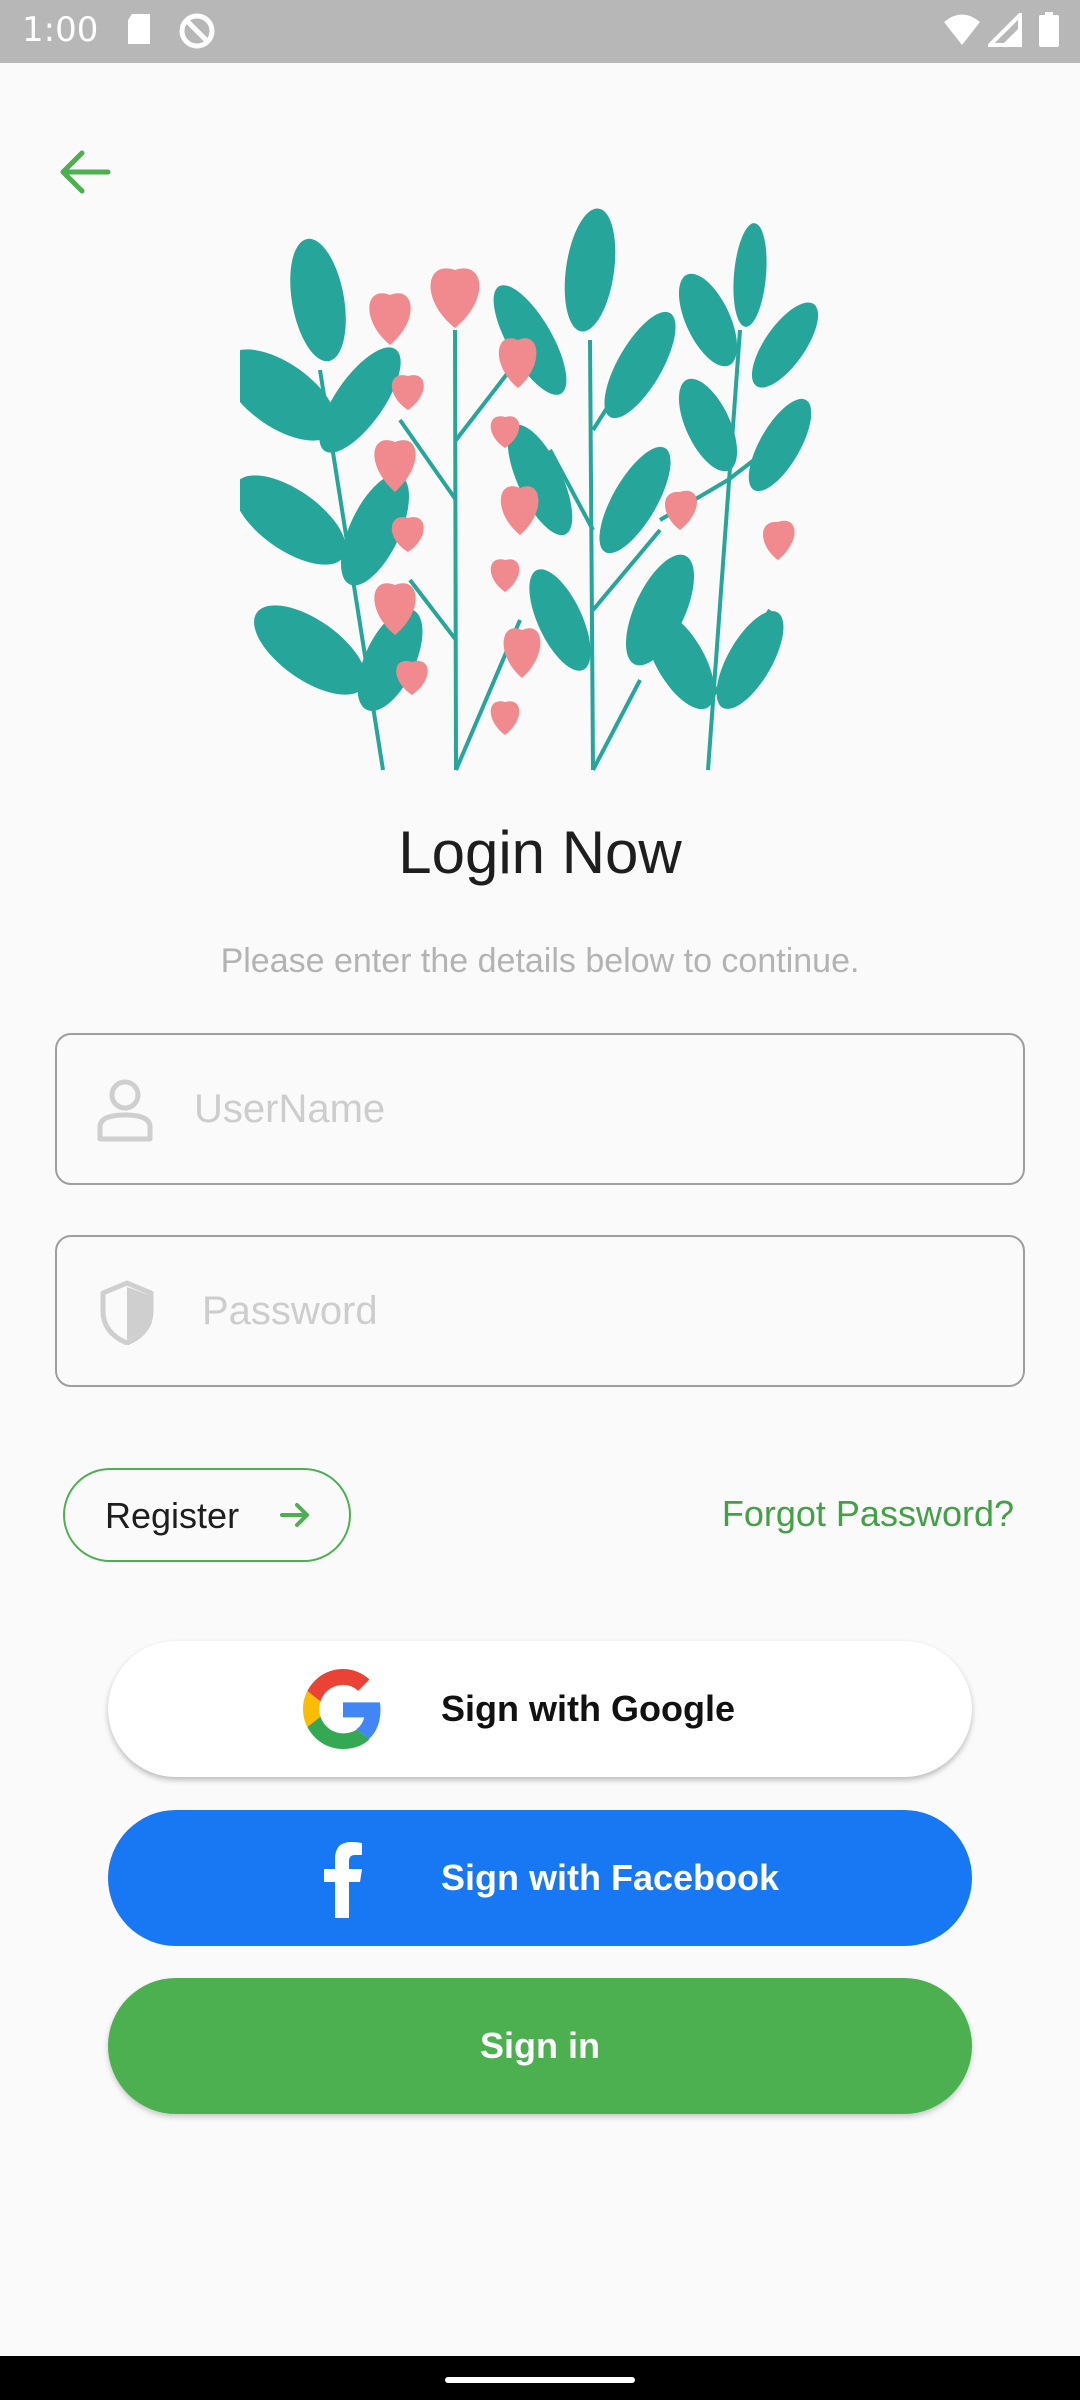 This screenshot has width=1080, height=2400. What do you see at coordinates (962, 29) in the screenshot?
I see `wifi-icon` at bounding box center [962, 29].